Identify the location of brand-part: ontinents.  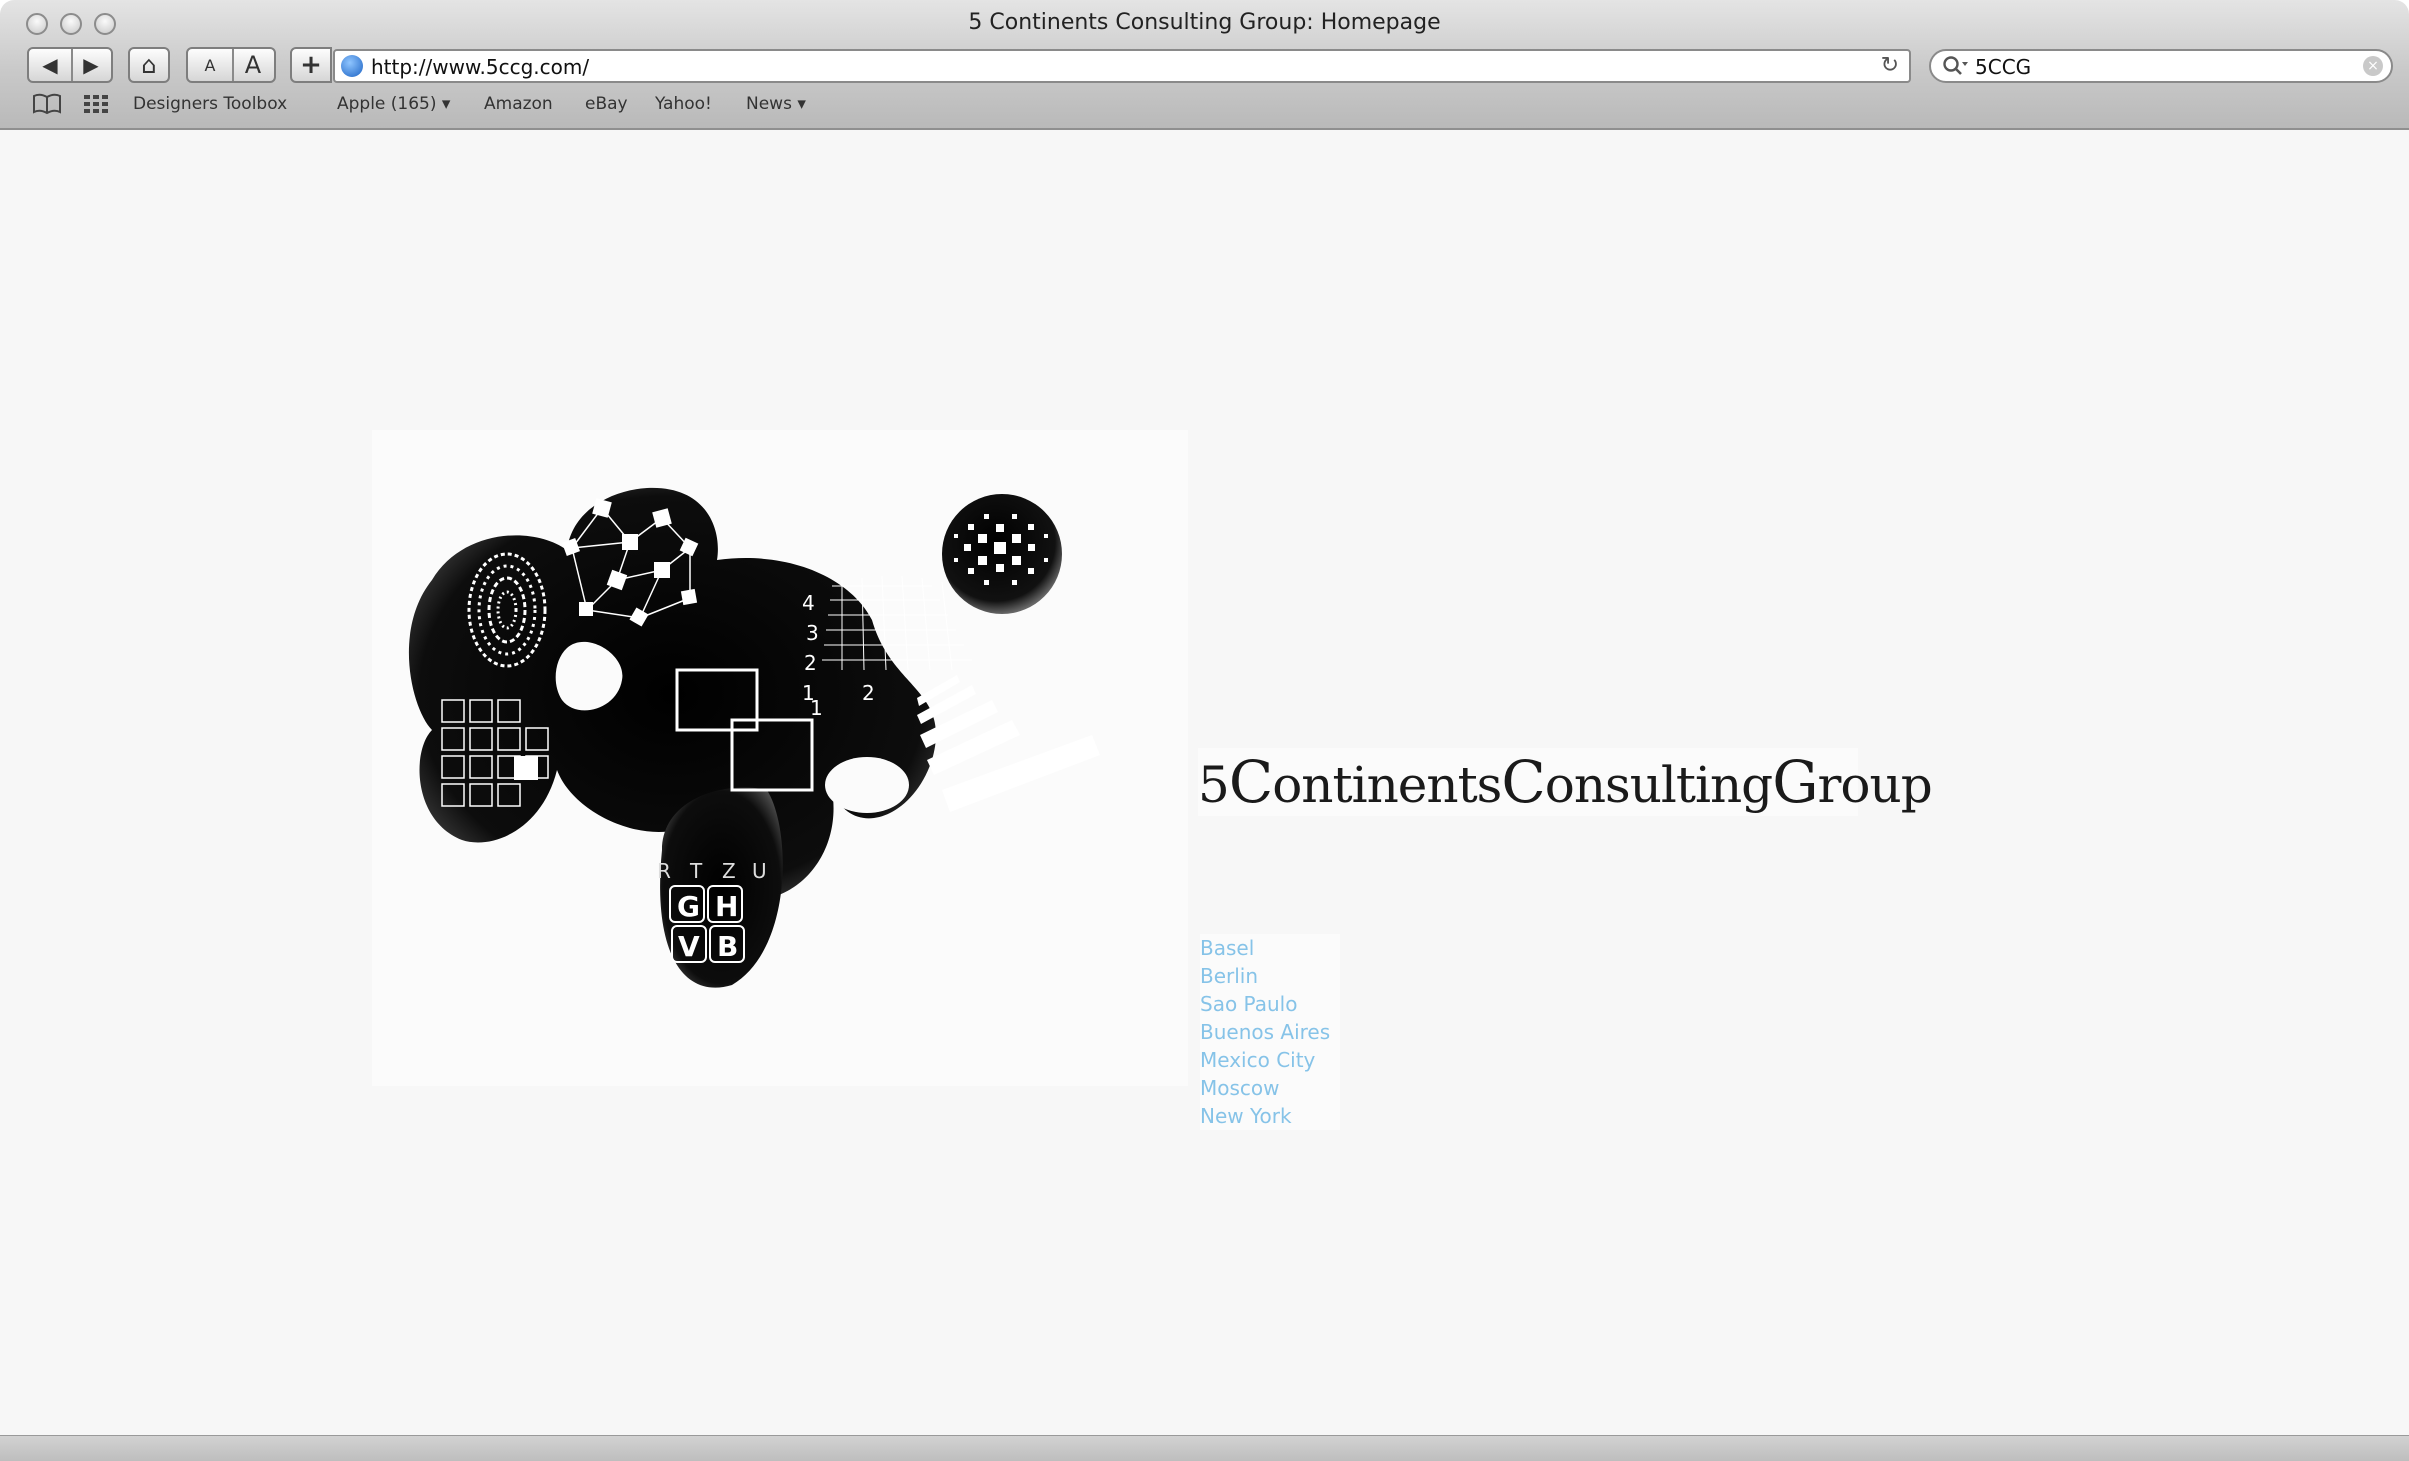
(1387, 785).